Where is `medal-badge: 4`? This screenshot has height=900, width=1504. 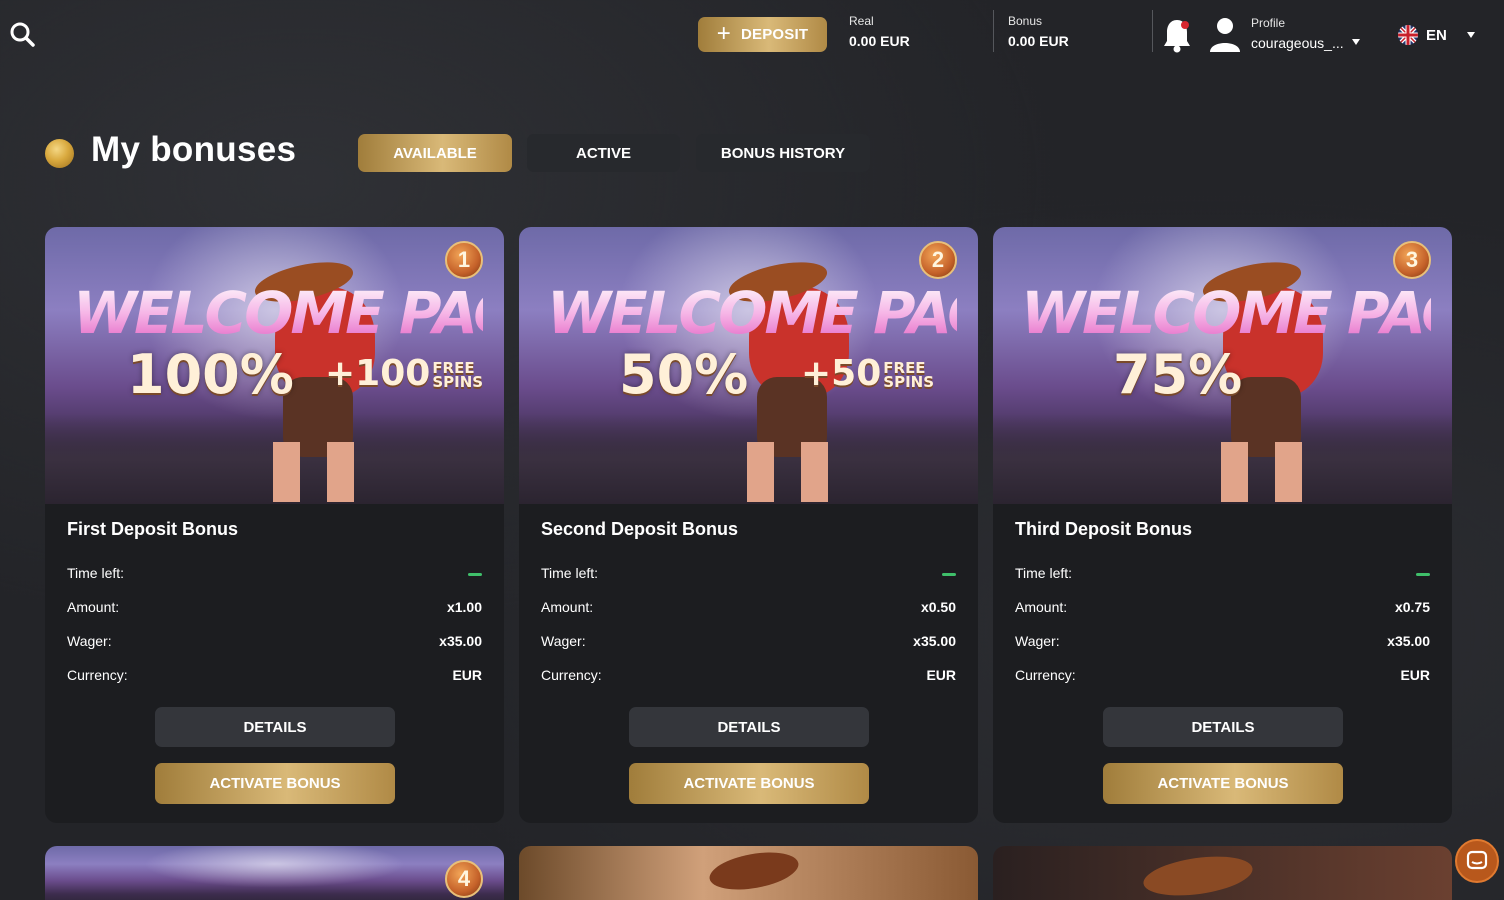
medal-badge: 4 is located at coordinates (464, 879).